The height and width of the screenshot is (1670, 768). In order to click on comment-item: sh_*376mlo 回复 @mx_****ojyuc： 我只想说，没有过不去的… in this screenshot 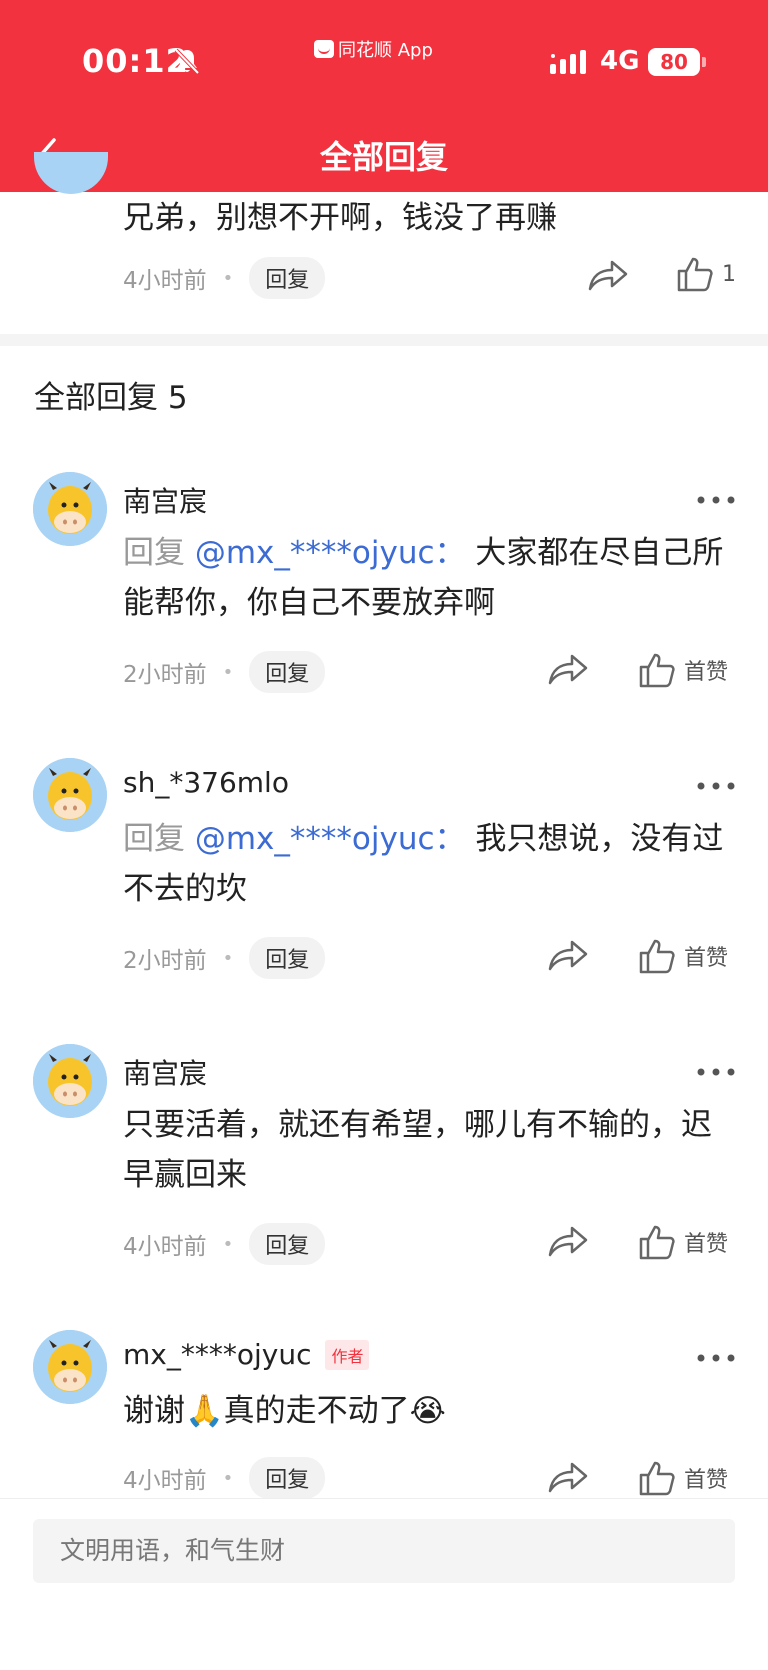, I will do `click(384, 868)`.